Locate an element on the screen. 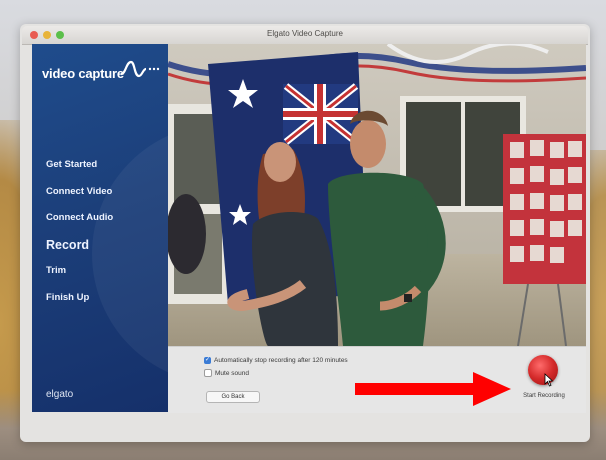 This screenshot has height=460, width=606. waveform-icon is located at coordinates (140, 69).